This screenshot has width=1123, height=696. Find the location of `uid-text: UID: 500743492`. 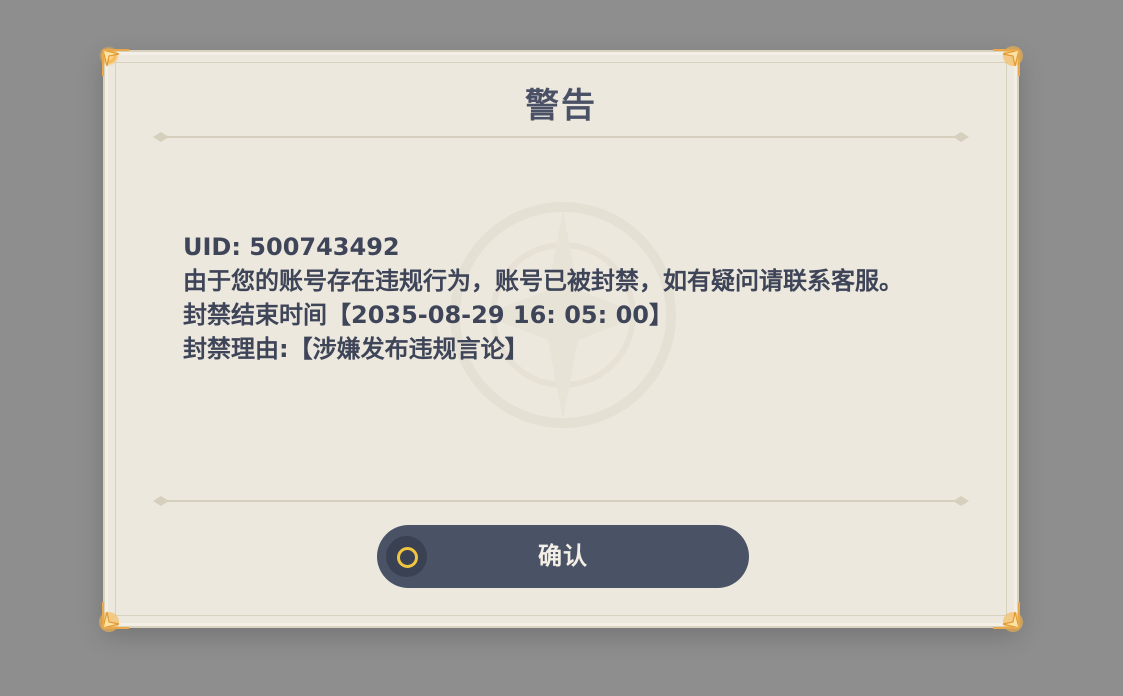

uid-text: UID: 500743492 is located at coordinates (291, 247).